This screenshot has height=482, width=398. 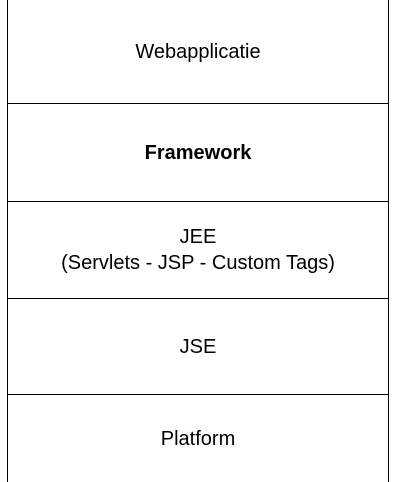 I want to click on layer-label: JEE, so click(x=198, y=237).